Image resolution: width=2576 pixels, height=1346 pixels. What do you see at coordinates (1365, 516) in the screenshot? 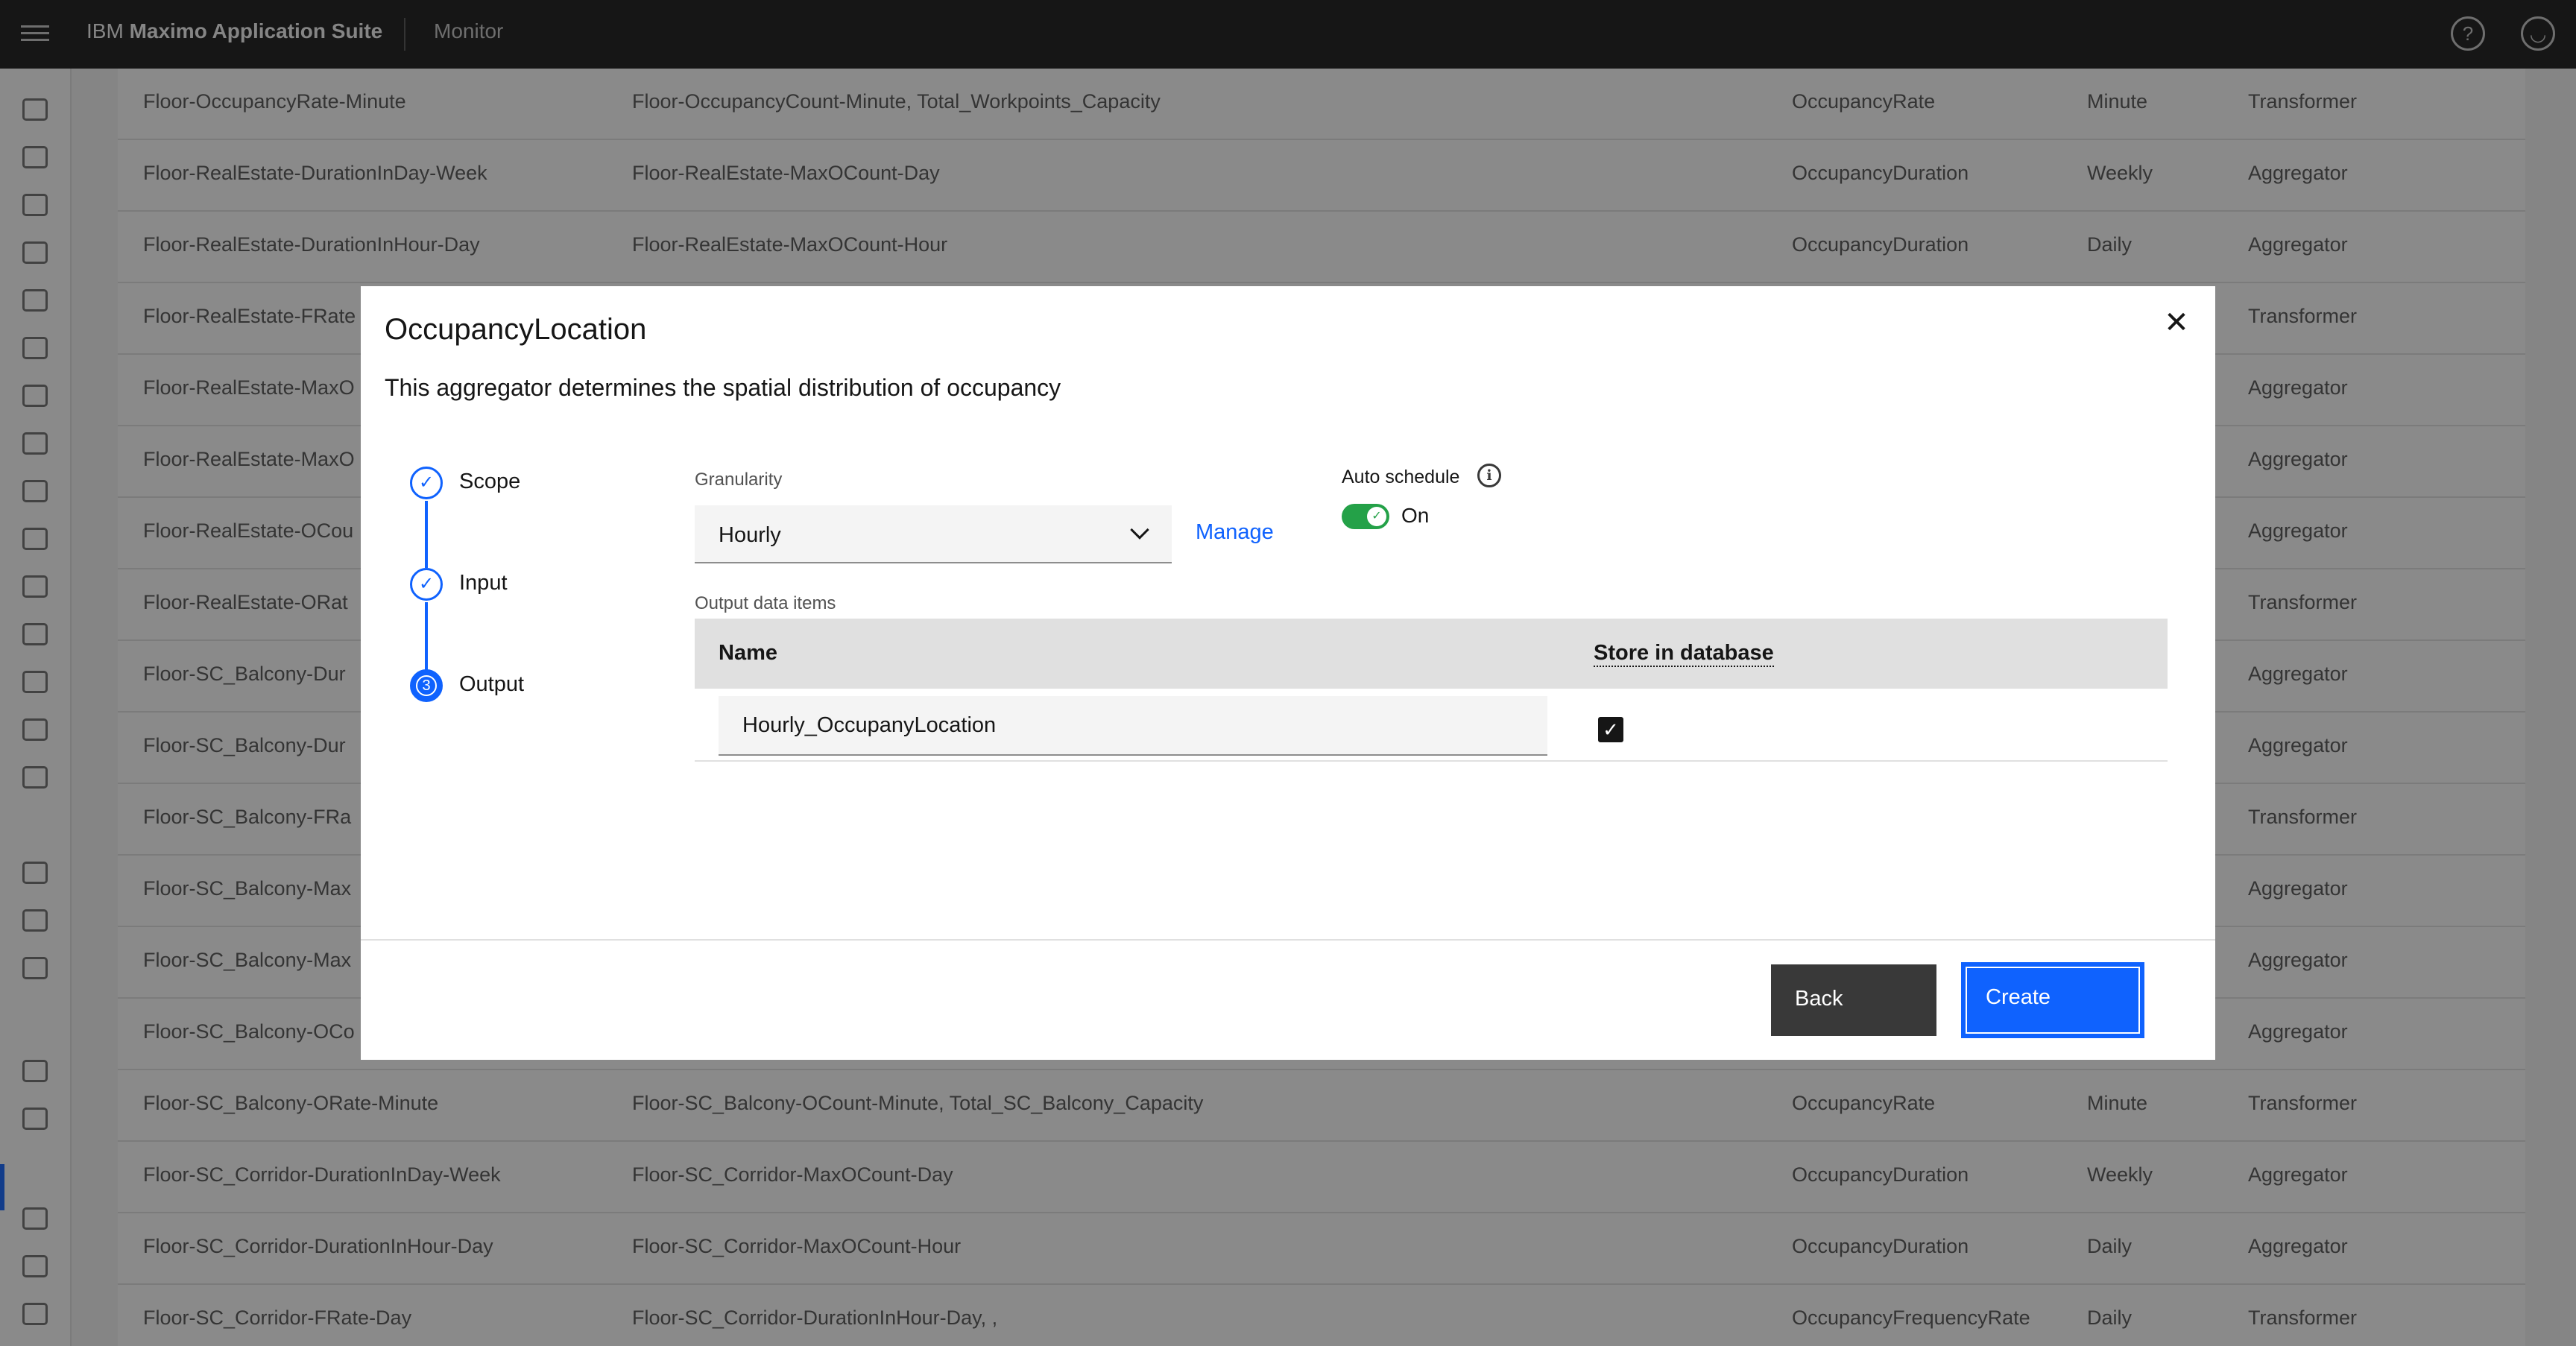
I see `auto-schedule-toggle: ✓` at bounding box center [1365, 516].